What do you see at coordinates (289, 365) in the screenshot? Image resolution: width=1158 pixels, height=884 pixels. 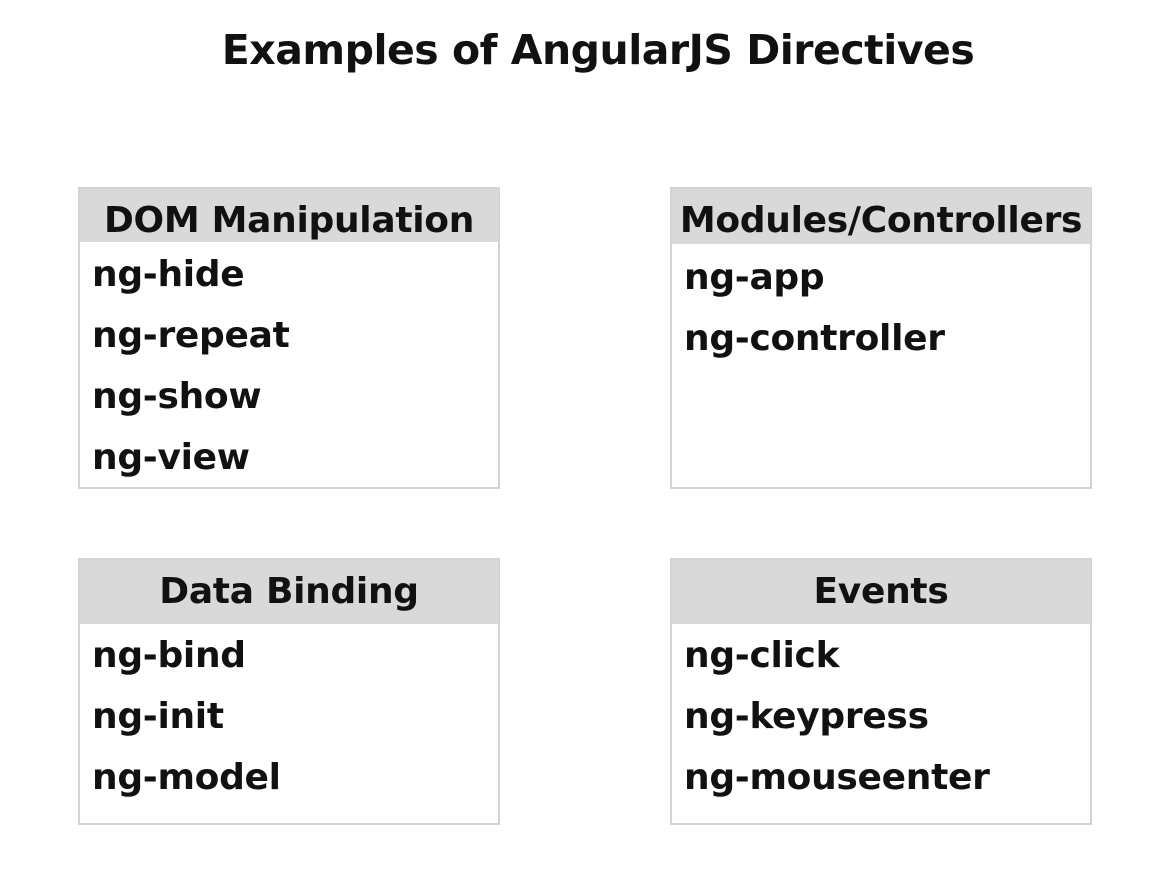 I see `directive-list: ng-hide ng-repeat ng-show ng-view` at bounding box center [289, 365].